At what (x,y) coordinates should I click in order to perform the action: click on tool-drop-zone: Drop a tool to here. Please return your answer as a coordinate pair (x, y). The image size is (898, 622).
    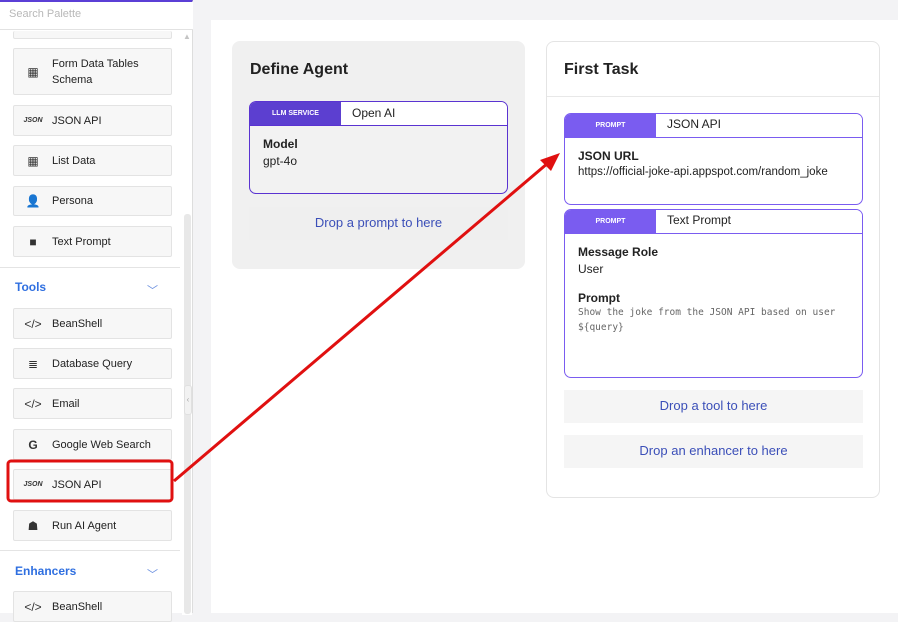
    Looking at the image, I should click on (713, 406).